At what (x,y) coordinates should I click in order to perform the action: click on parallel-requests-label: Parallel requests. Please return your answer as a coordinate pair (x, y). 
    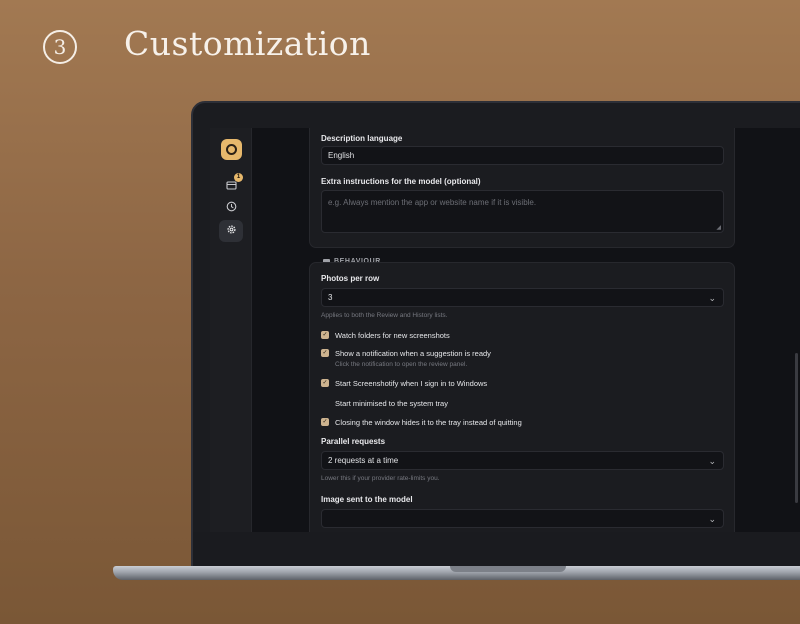
    Looking at the image, I should click on (353, 441).